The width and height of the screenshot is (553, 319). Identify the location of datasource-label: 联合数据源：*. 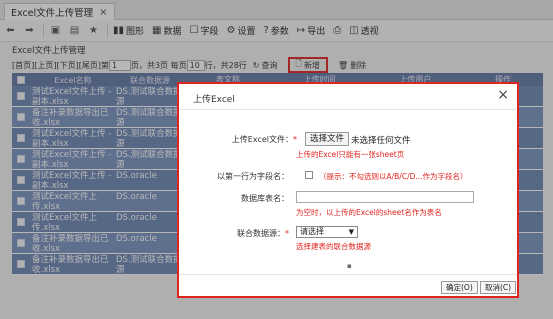
(263, 233).